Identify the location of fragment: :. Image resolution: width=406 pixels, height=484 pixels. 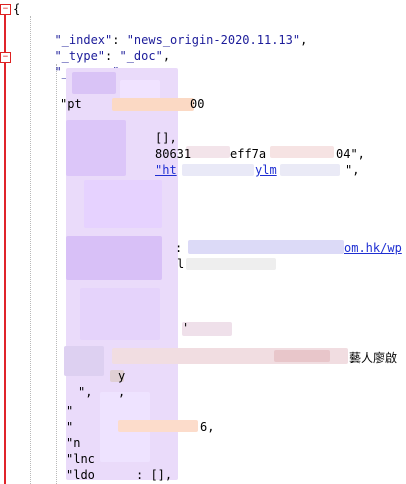
(179, 248).